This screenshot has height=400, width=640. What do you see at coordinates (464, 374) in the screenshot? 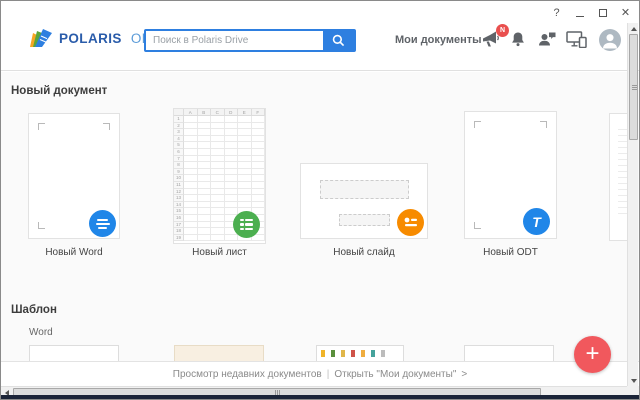
I see `chevron-right-icon: >` at bounding box center [464, 374].